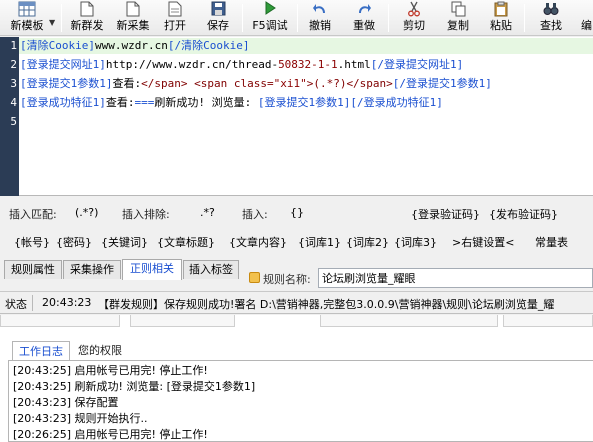 The width and height of the screenshot is (593, 442). What do you see at coordinates (367, 242) in the screenshot?
I see `token-wordbank-2: {词库2}` at bounding box center [367, 242].